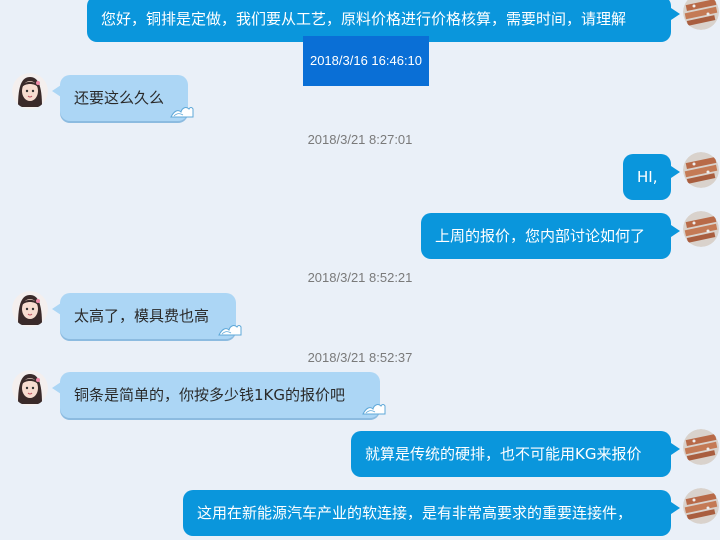 Image resolution: width=720 pixels, height=540 pixels. What do you see at coordinates (124, 98) in the screenshot?
I see `message-bubble-incoming: 还要这么久么` at bounding box center [124, 98].